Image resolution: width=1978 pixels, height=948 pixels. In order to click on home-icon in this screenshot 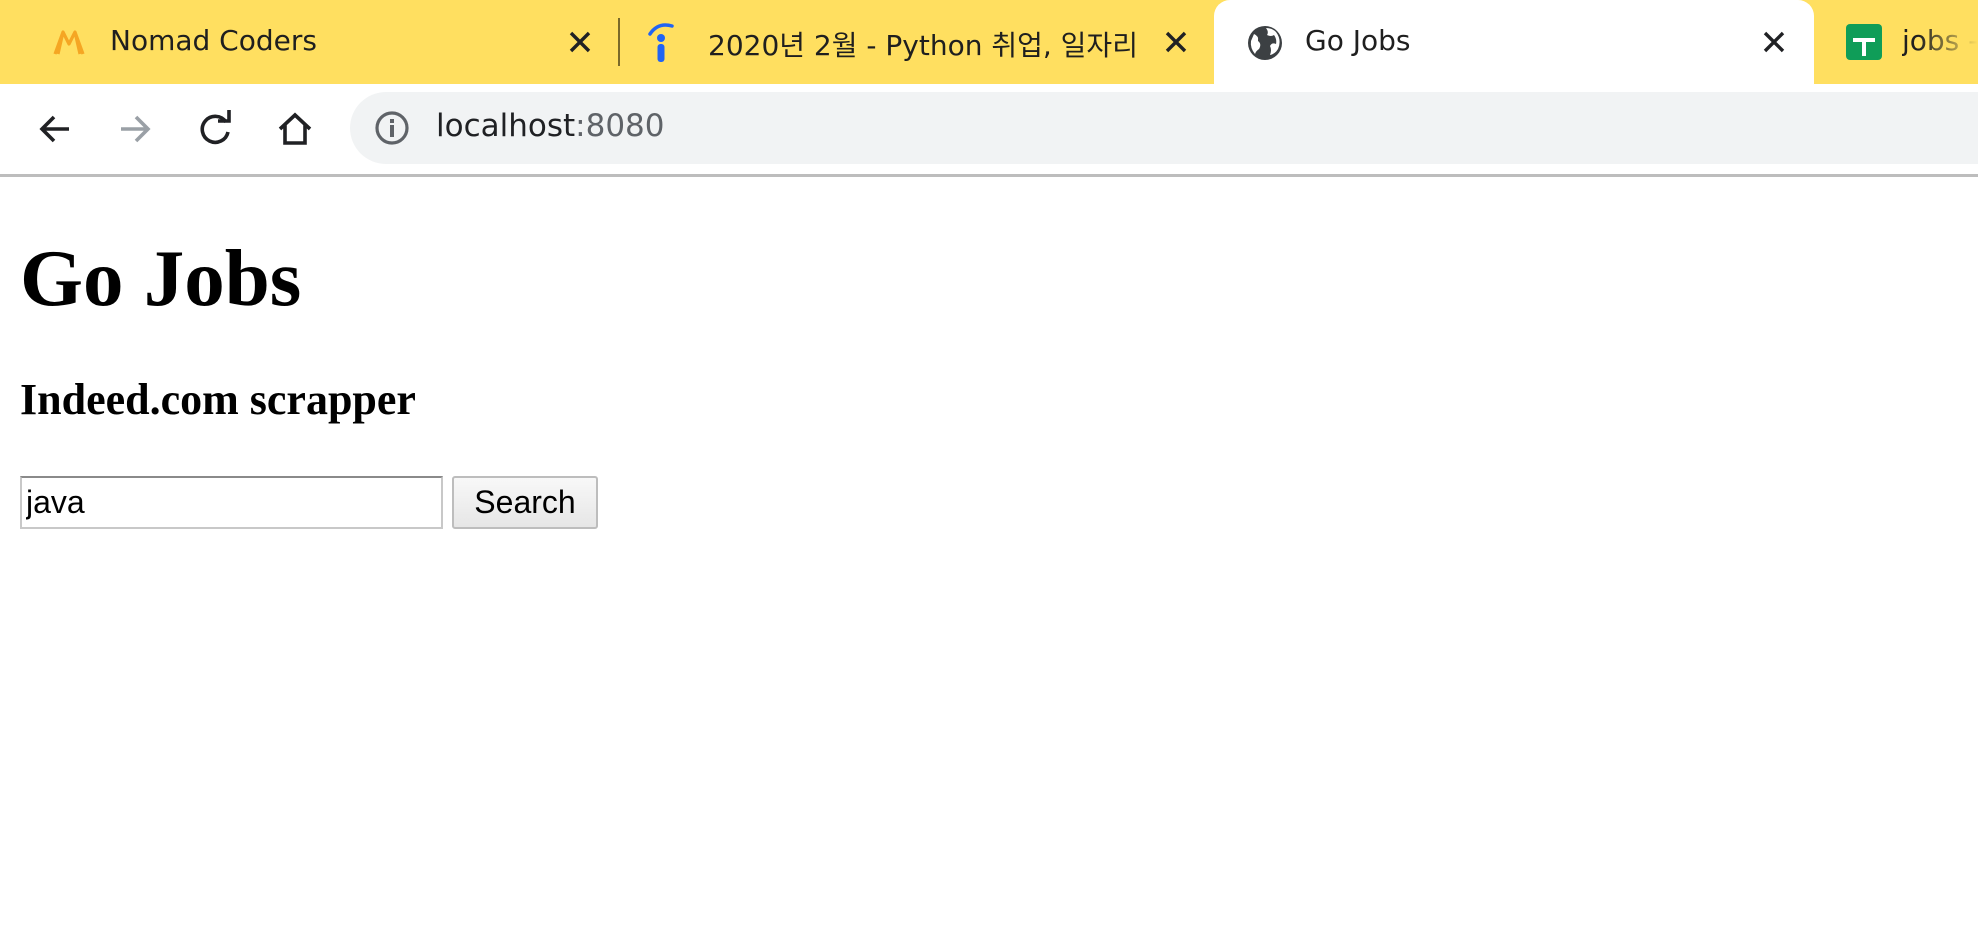, I will do `click(295, 128)`.